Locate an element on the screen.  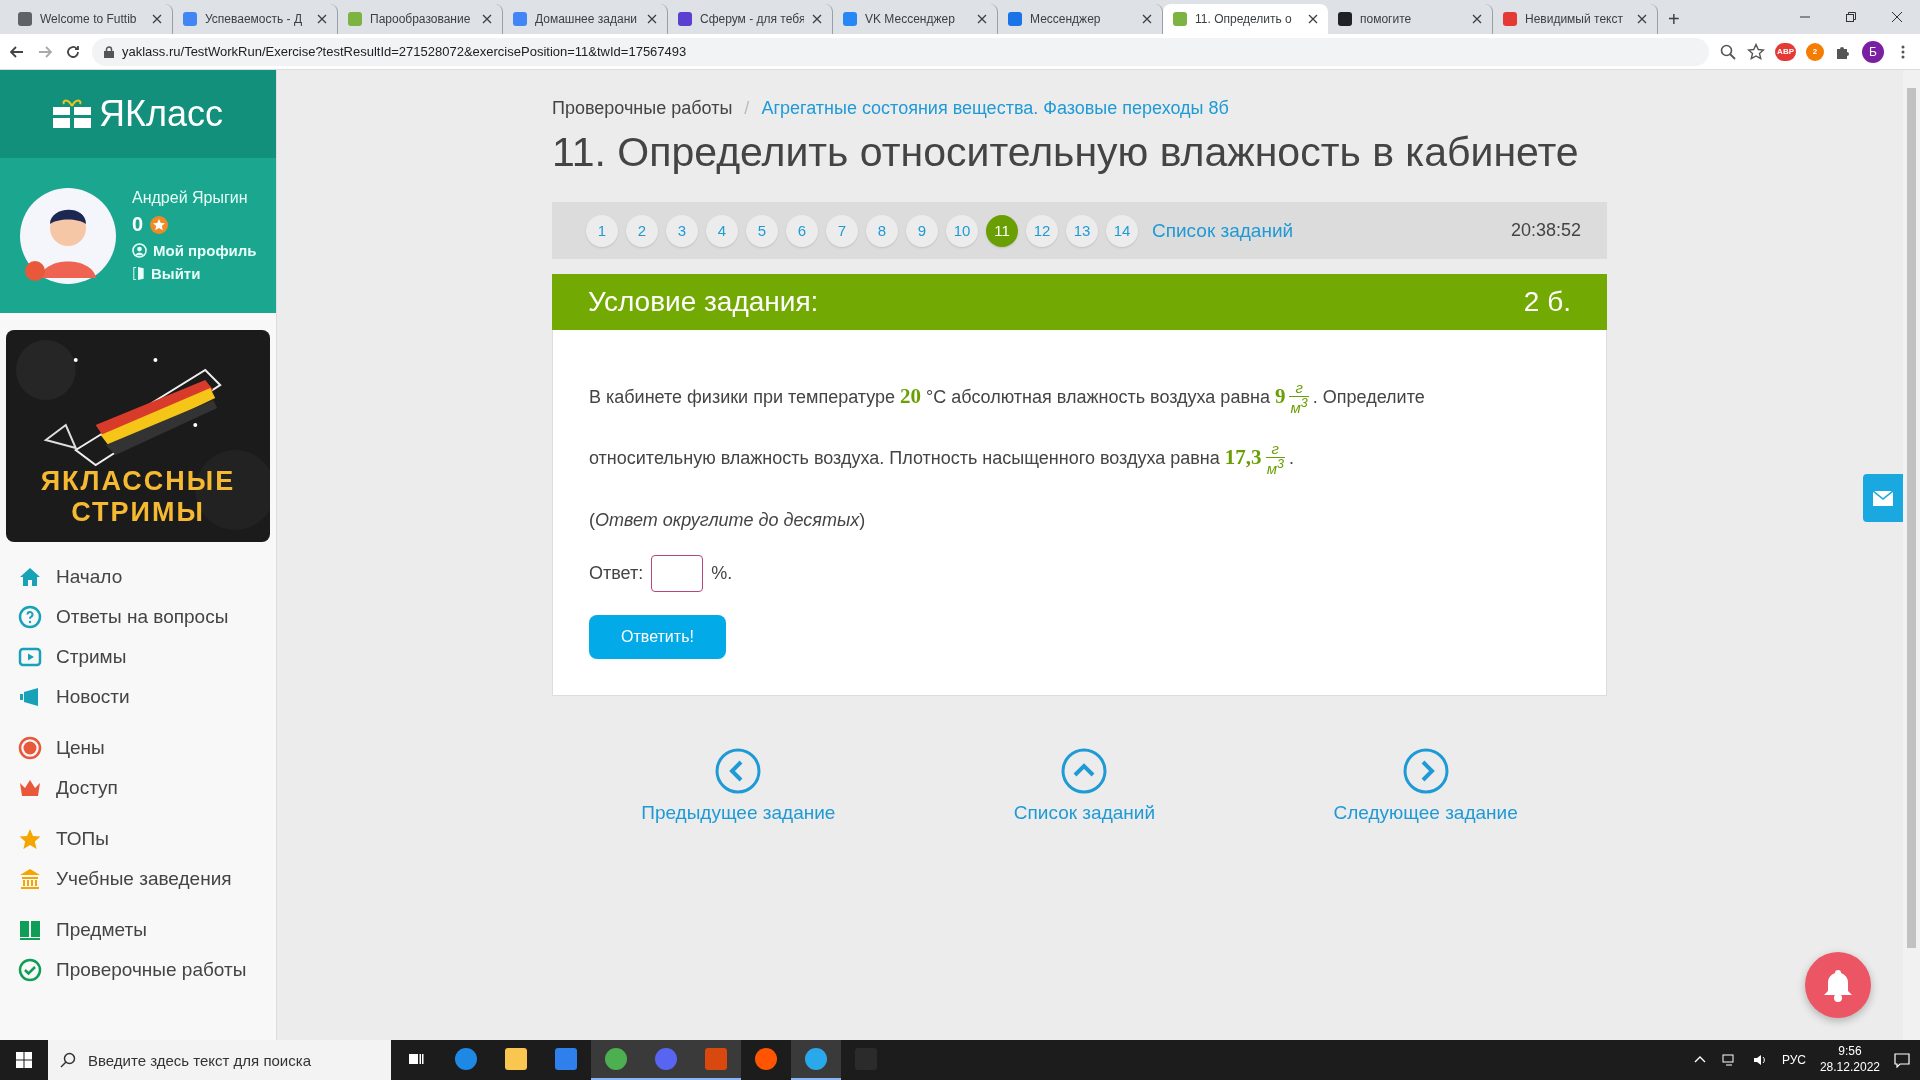
clock: 9:56 28.12.2022 is located at coordinates (1849, 1060).